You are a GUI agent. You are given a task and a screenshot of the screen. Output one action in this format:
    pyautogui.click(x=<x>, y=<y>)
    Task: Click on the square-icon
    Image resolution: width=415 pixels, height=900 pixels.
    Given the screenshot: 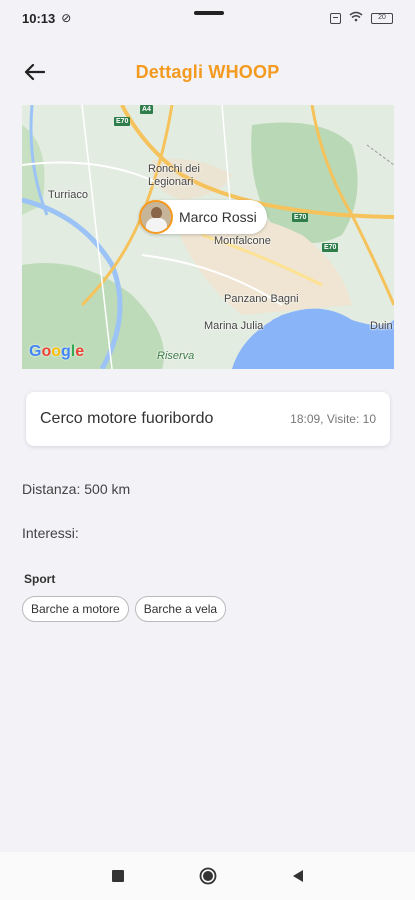 What is the action you would take?
    pyautogui.click(x=117, y=876)
    